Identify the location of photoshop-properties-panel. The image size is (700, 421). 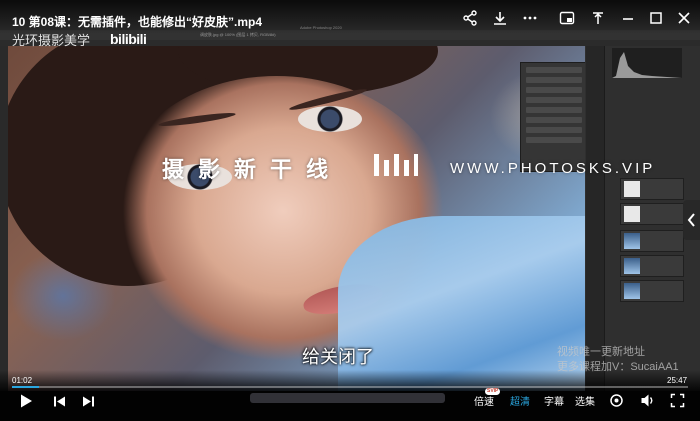
(554, 117).